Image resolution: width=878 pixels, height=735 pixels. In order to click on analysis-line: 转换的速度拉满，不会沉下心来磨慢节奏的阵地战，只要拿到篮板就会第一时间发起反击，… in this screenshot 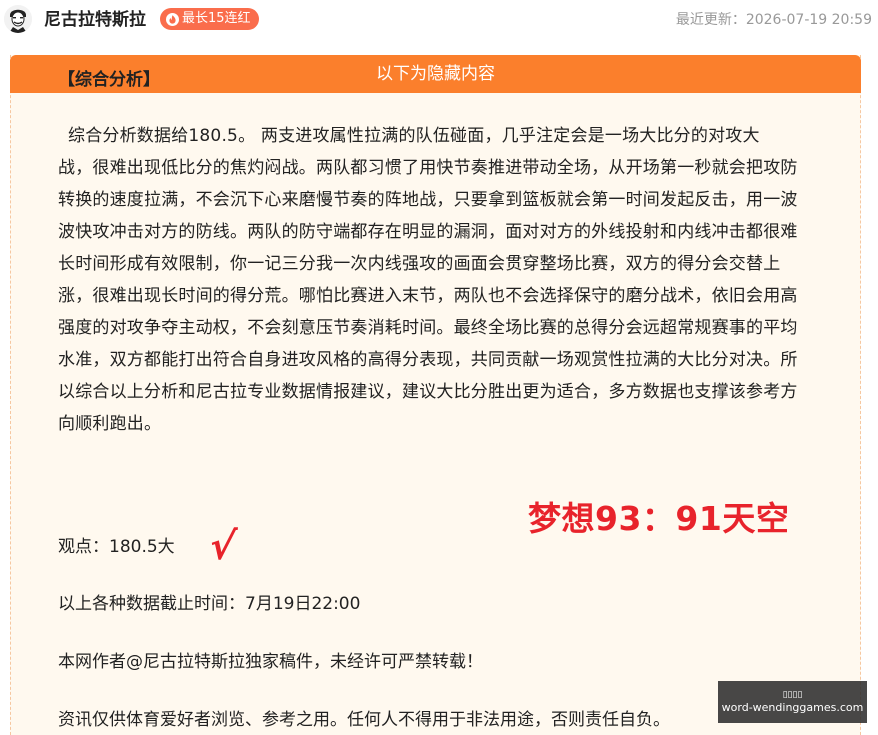, I will do `click(428, 200)`.